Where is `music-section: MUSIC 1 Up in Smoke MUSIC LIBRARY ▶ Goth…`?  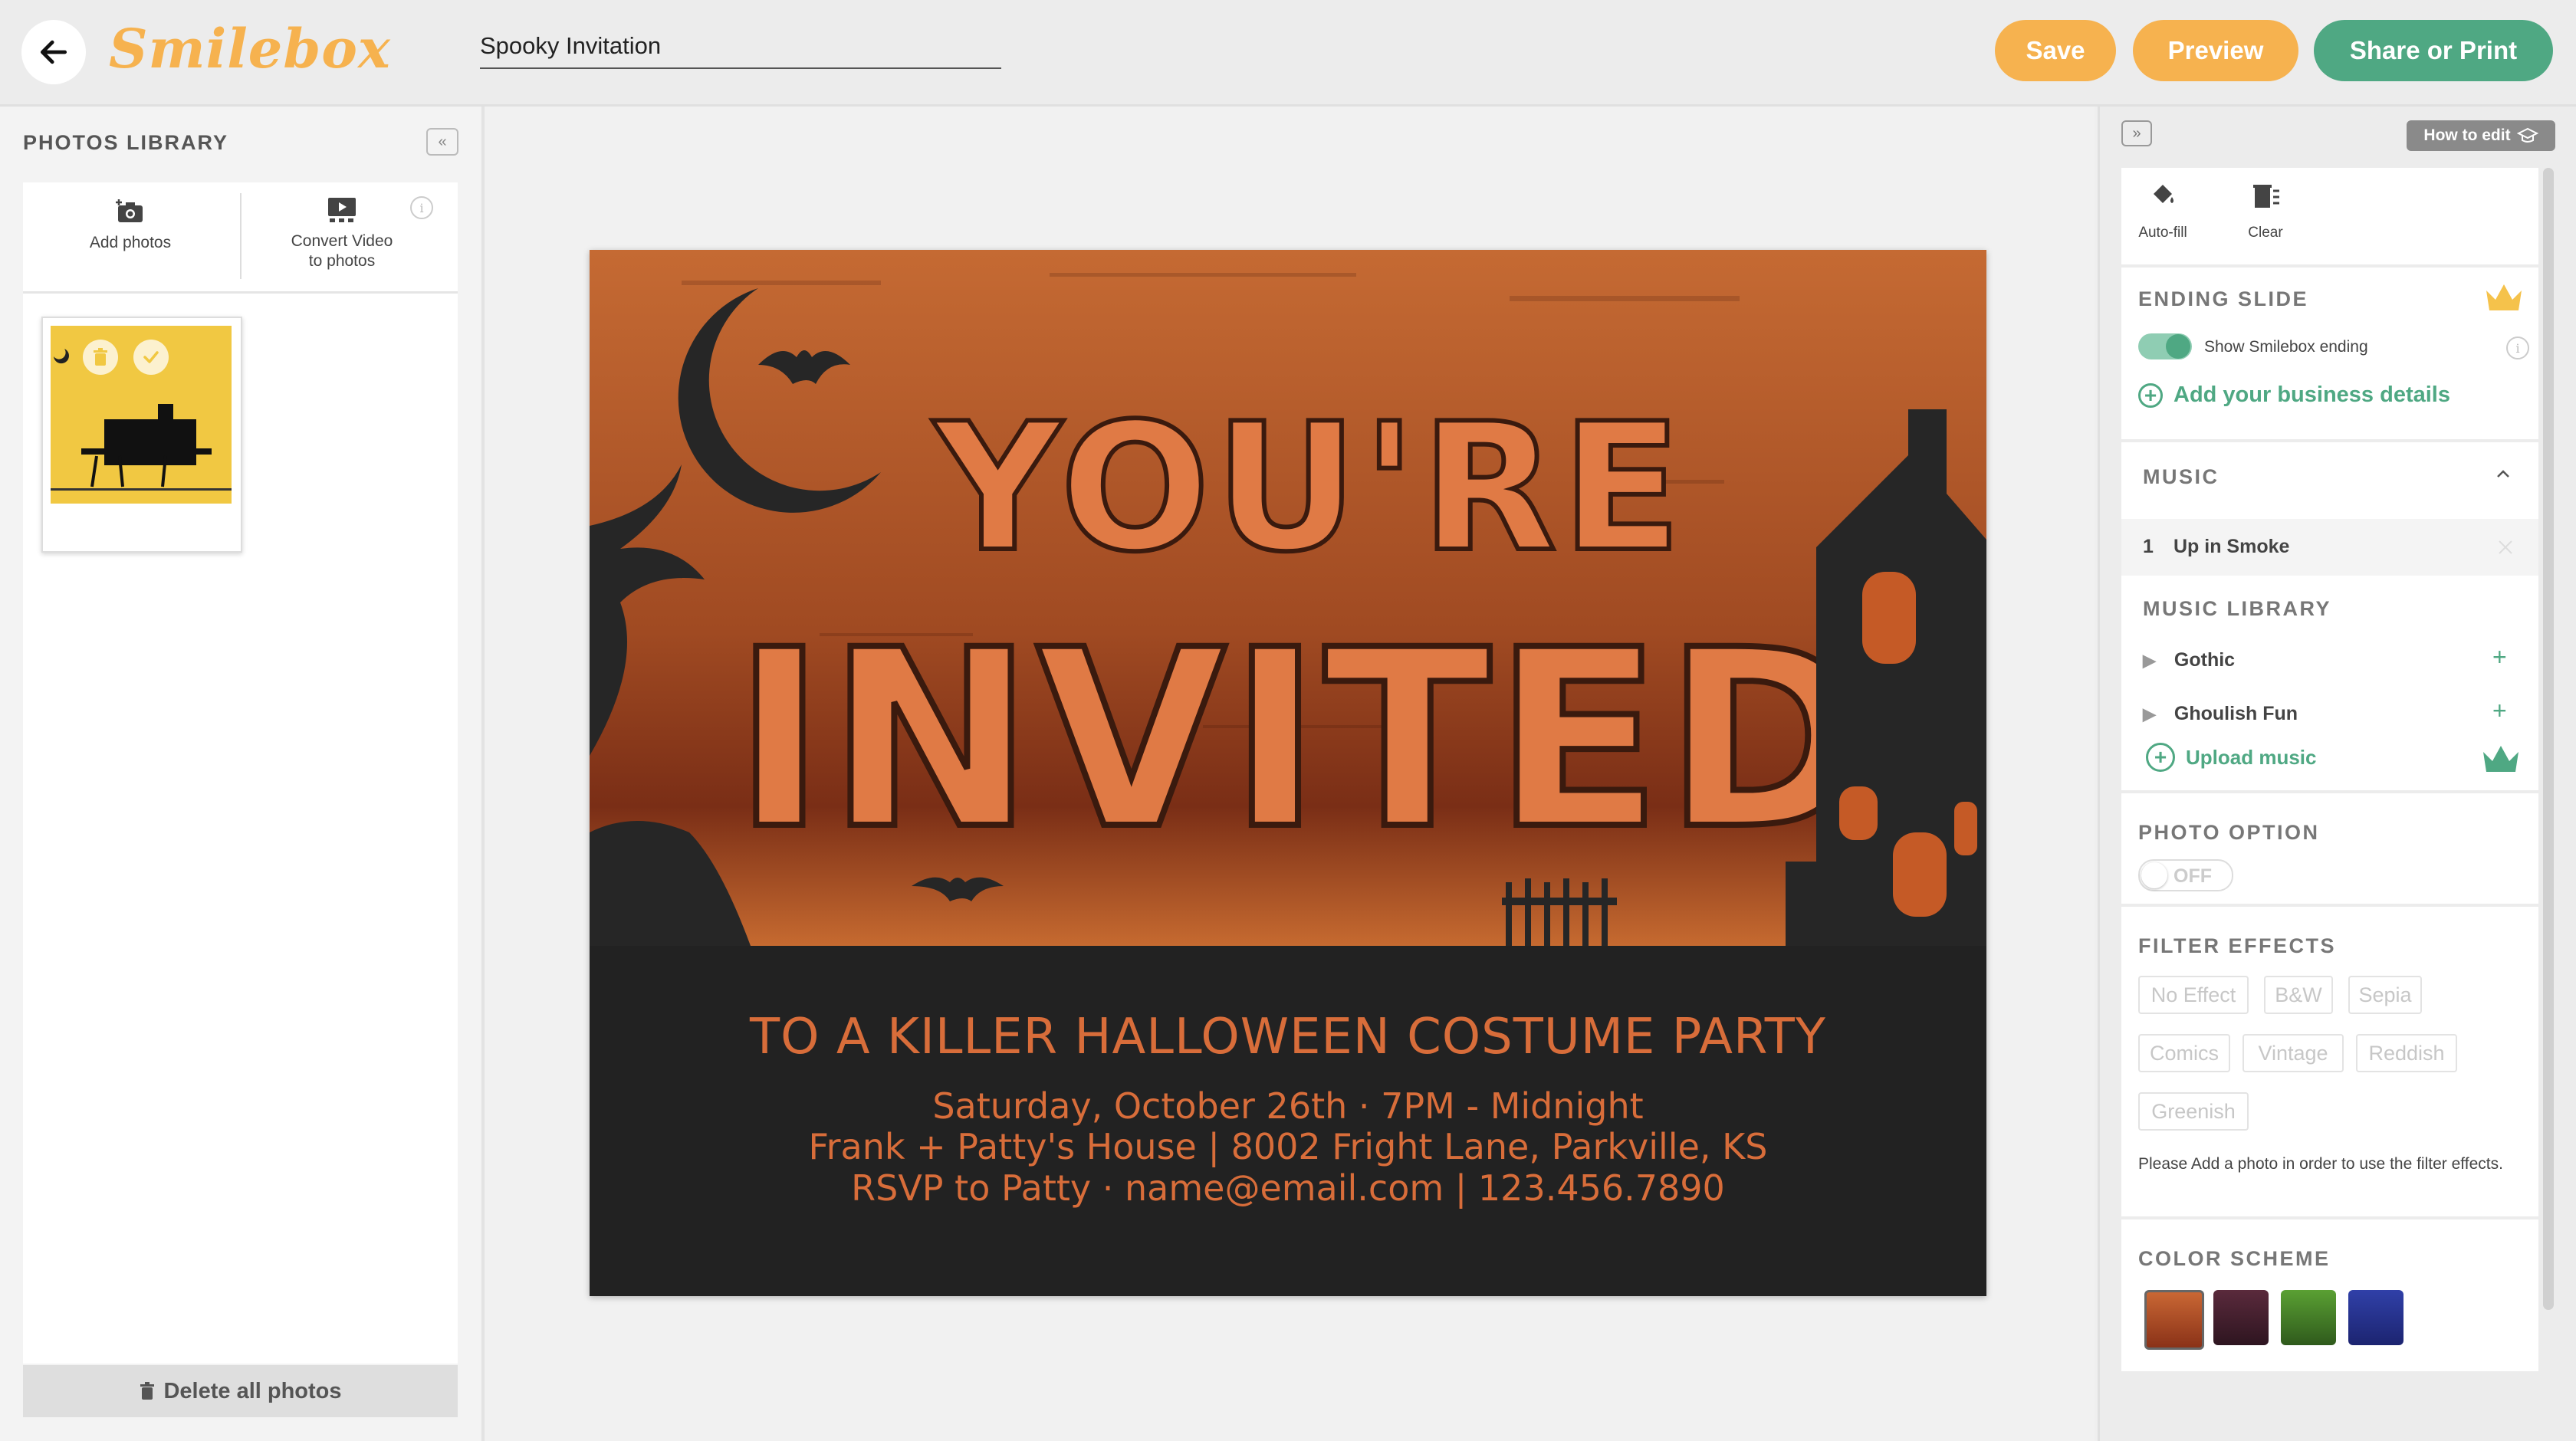
music-section: MUSIC 1 Up in Smoke MUSIC LIBRARY ▶ Goth… is located at coordinates (2330, 616).